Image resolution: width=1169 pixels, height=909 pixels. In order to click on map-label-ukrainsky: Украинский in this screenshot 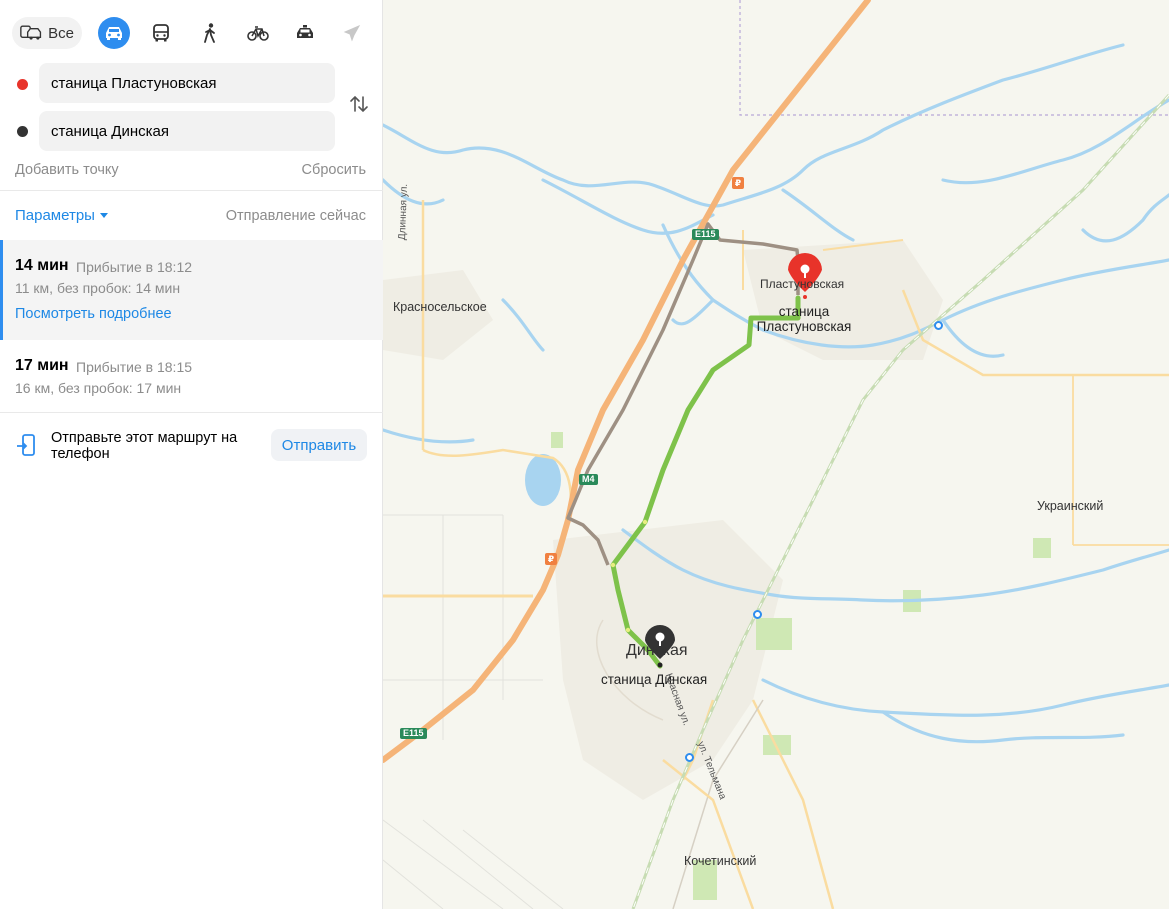, I will do `click(1070, 506)`.